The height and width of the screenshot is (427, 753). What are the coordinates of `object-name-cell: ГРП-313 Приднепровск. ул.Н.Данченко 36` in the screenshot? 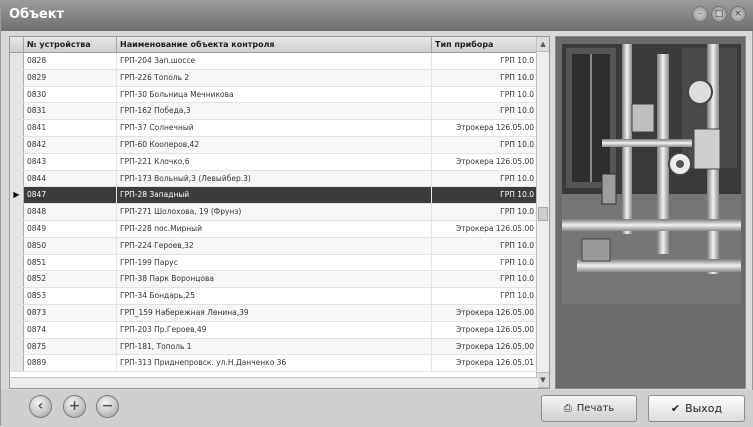 It's located at (274, 363).